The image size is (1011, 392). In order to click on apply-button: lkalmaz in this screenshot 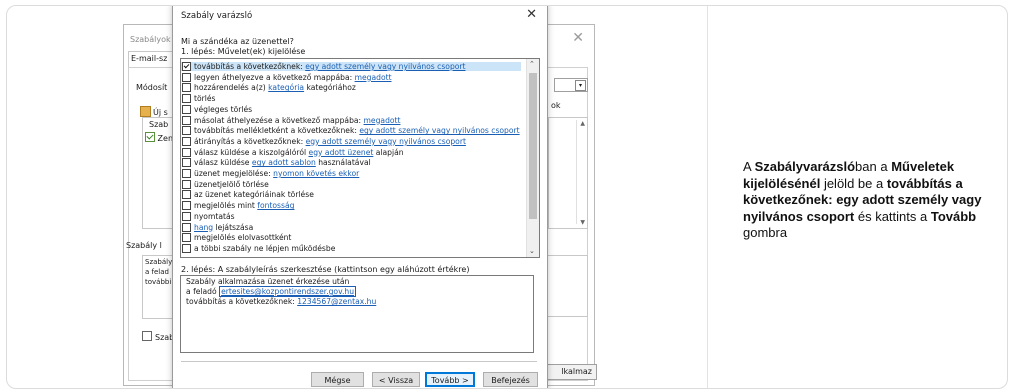, I will do `click(571, 372)`.